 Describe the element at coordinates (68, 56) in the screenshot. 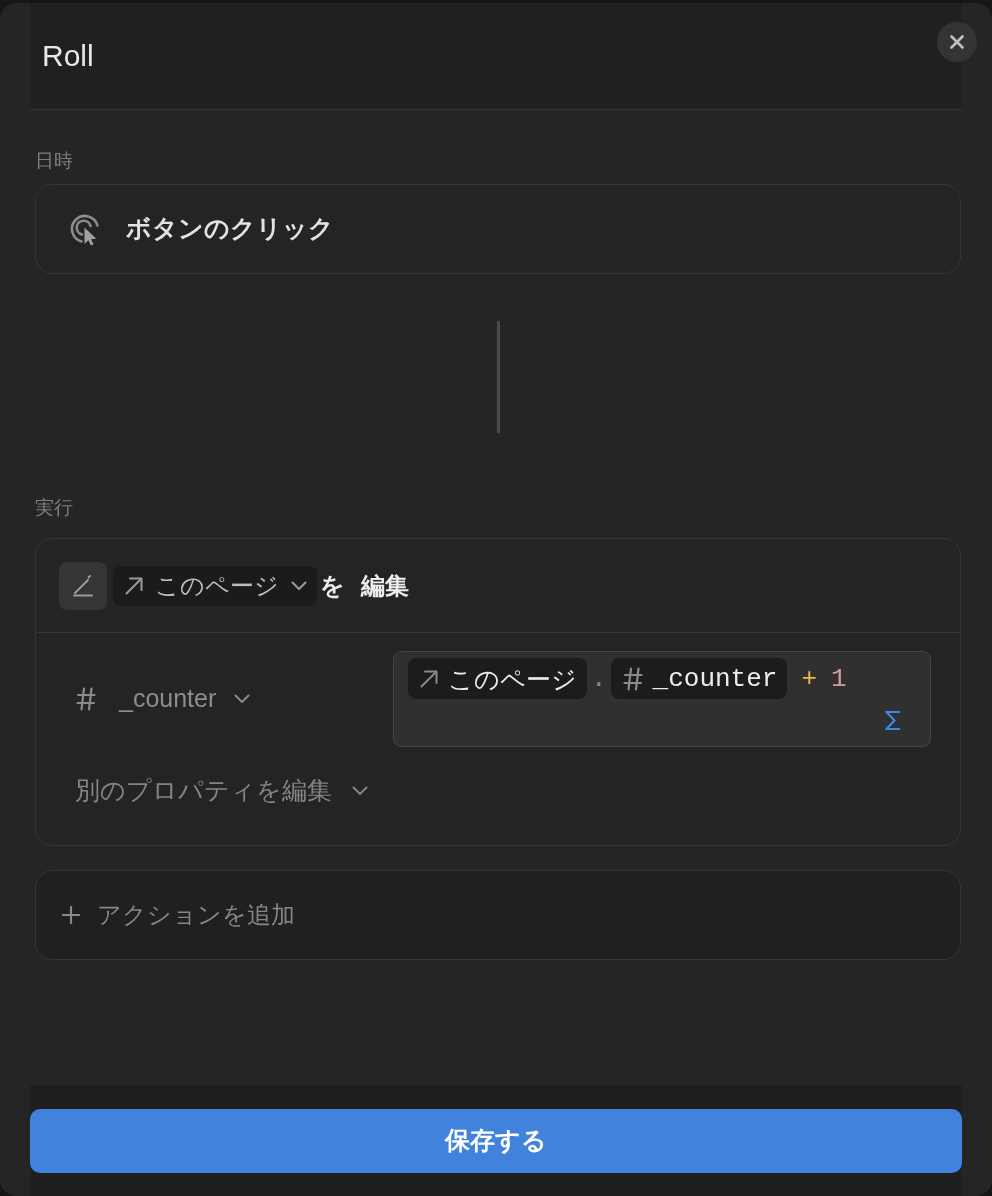

I see `dialog-title: Roll` at that location.